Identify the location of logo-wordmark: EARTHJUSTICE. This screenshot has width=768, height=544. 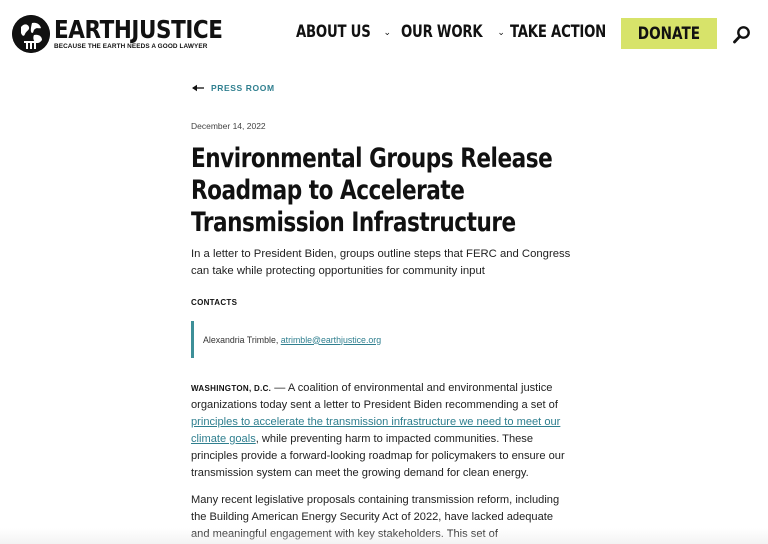
(138, 29).